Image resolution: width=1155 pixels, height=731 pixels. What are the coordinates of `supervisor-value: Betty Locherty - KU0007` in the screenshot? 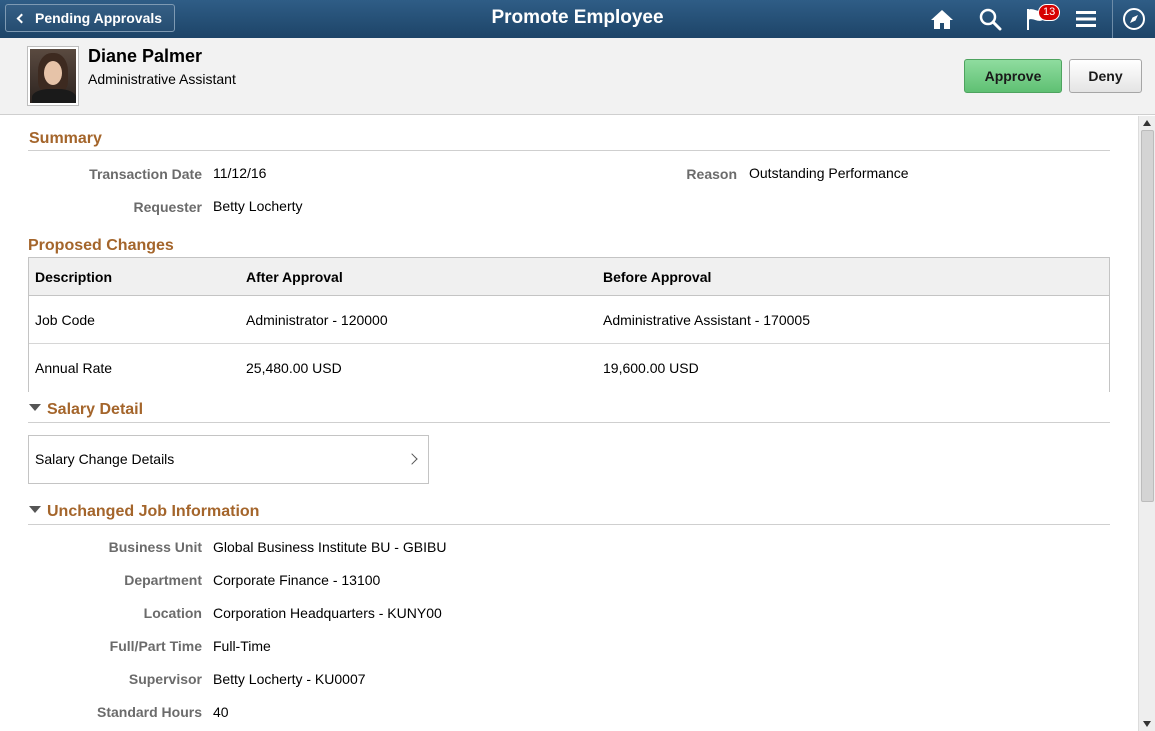 It's located at (289, 679).